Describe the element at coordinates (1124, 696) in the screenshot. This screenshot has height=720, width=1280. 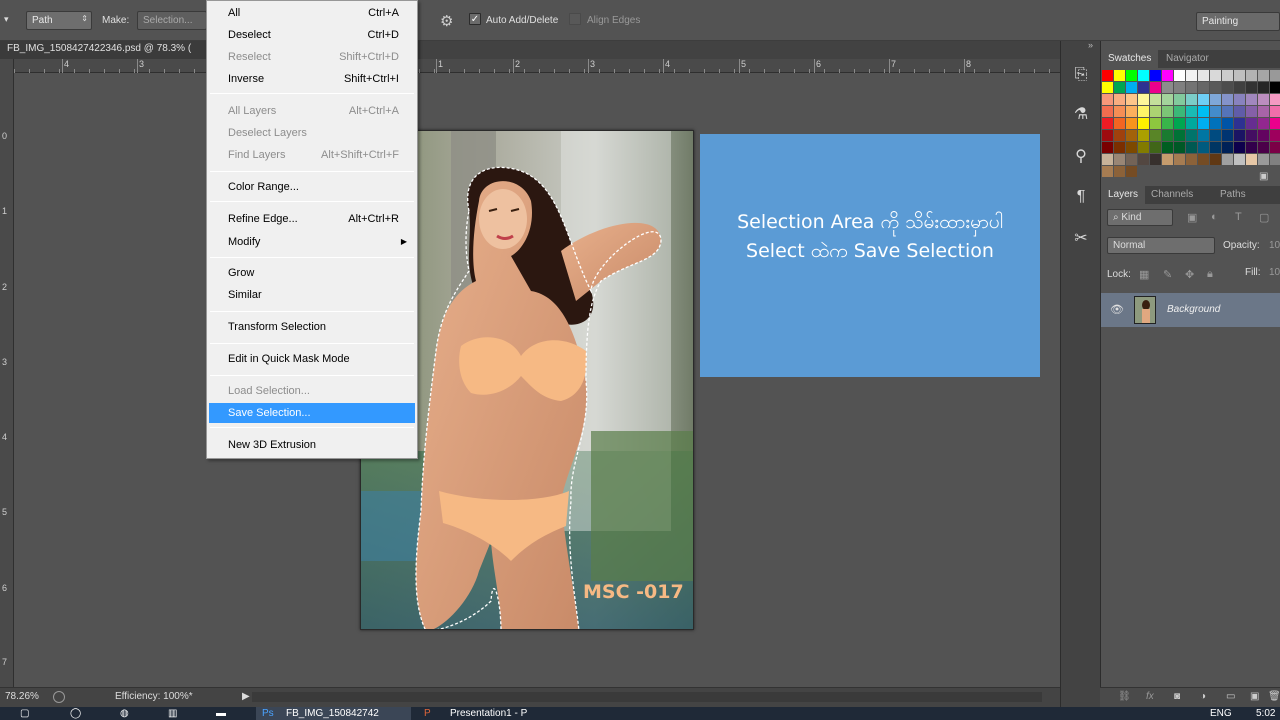
I see `link-layers-icon: ⛓` at that location.